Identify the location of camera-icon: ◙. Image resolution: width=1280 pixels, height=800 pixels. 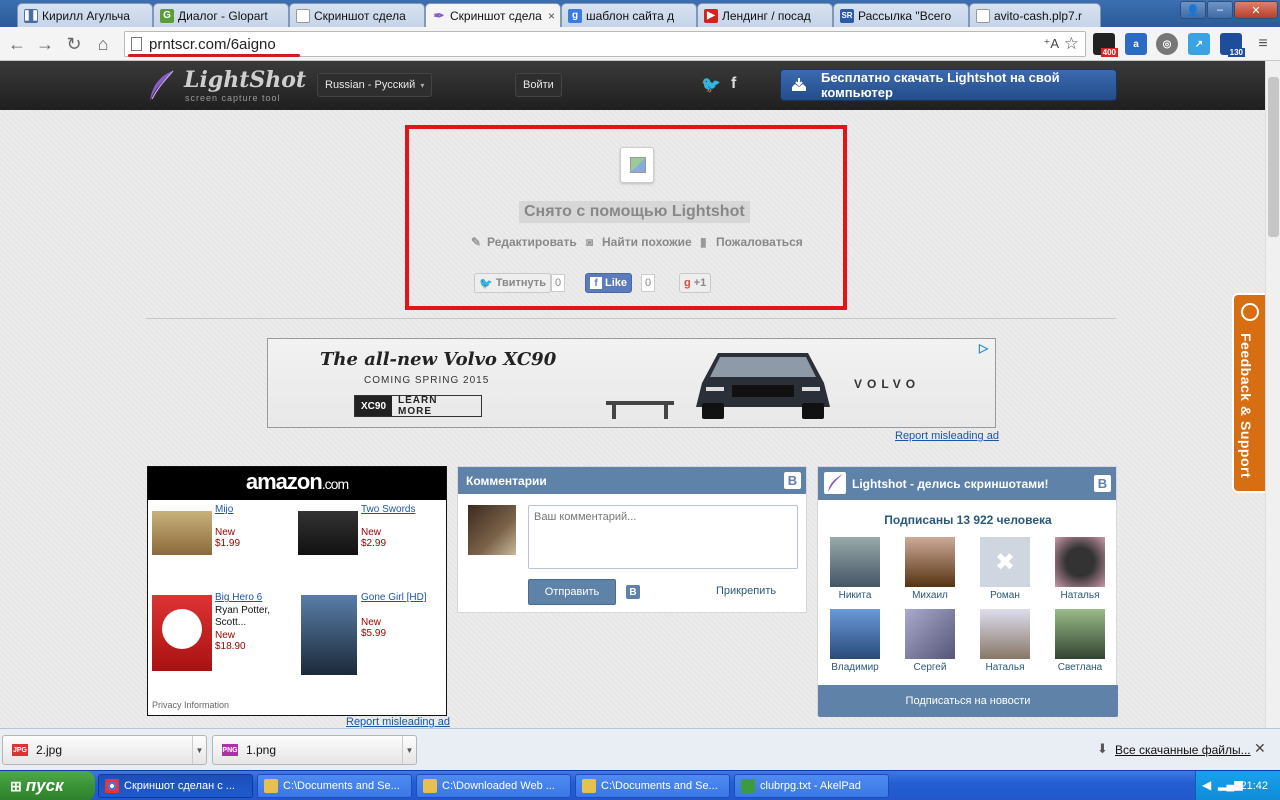
(590, 242).